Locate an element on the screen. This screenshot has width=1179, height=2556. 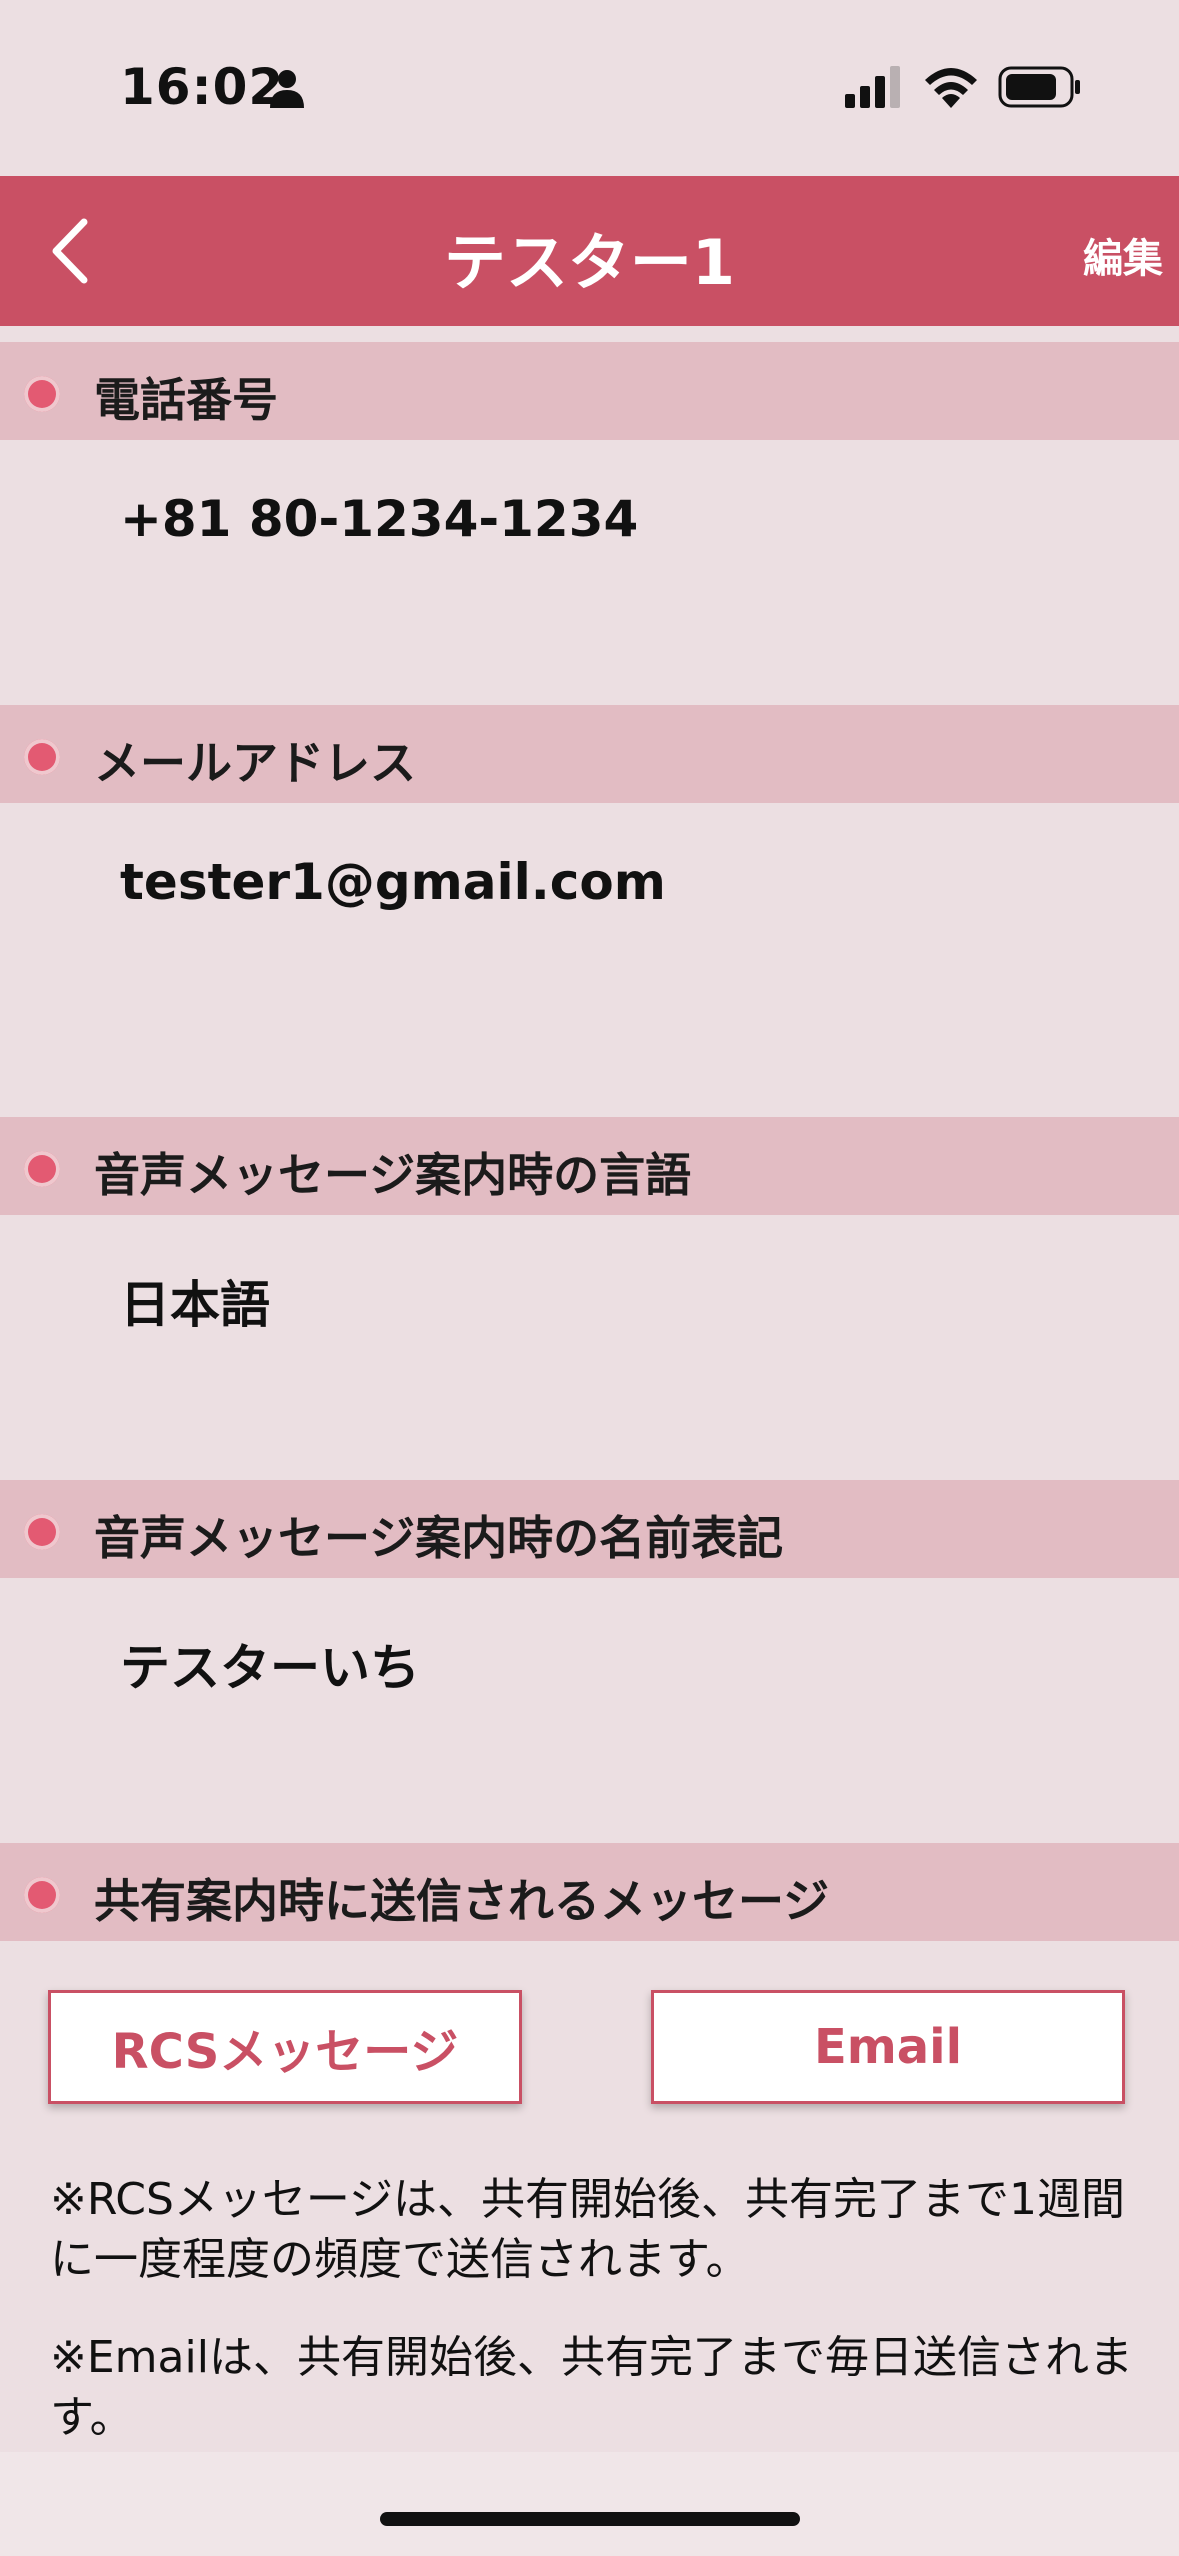
section-header-name-reading: 音声メッセージ案内時の名前表記 is located at coordinates (589, 1529).